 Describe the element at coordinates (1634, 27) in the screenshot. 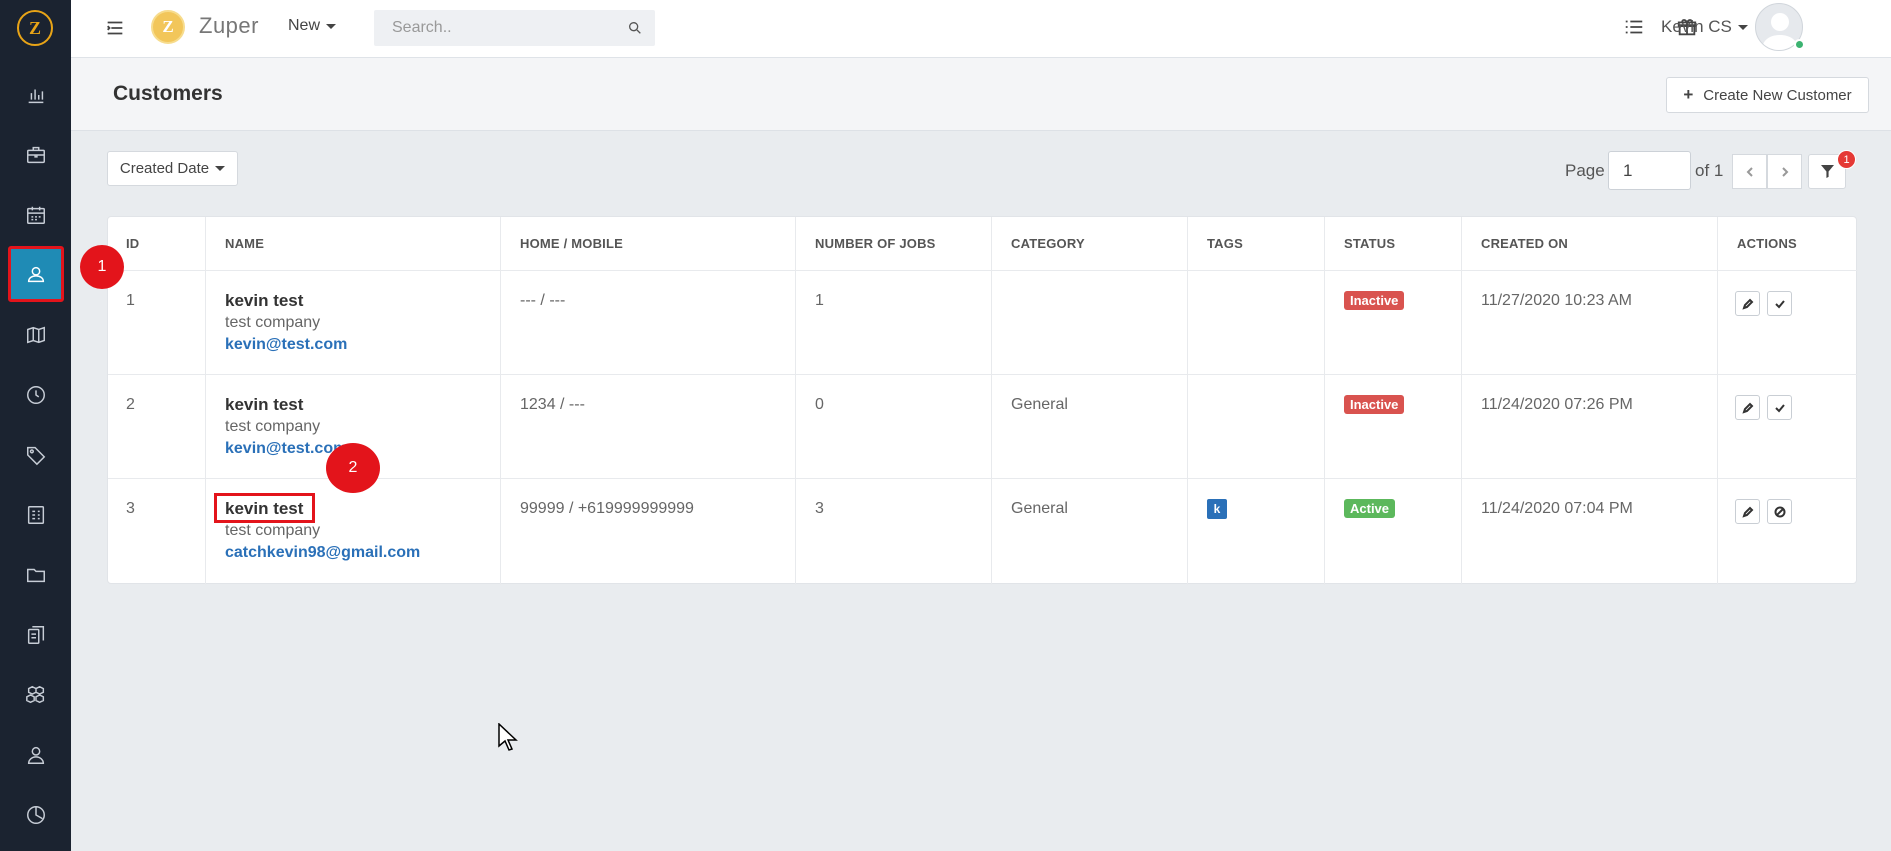

I see `list-view-icon` at that location.